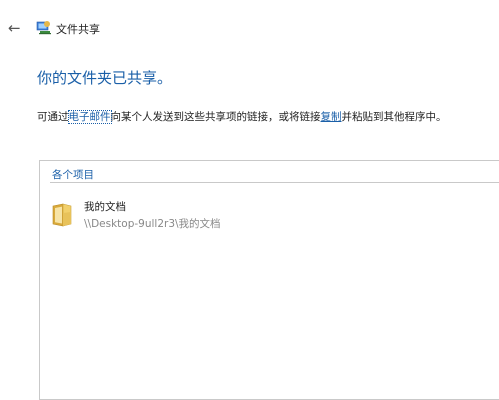 The width and height of the screenshot is (499, 400). I want to click on share-description: 可通过电子邮件向某个人发送到这些共享项的链接，或将链接复制并粘贴到其他程序中。, so click(242, 116).